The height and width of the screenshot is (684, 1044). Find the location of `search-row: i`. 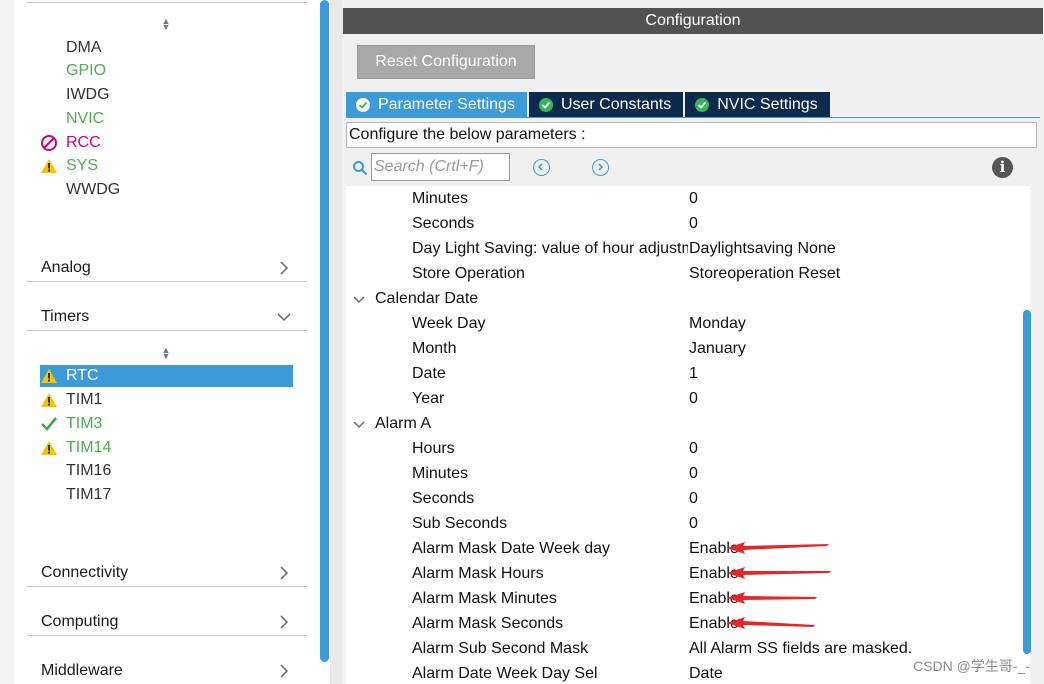

search-row: i is located at coordinates (693, 168).